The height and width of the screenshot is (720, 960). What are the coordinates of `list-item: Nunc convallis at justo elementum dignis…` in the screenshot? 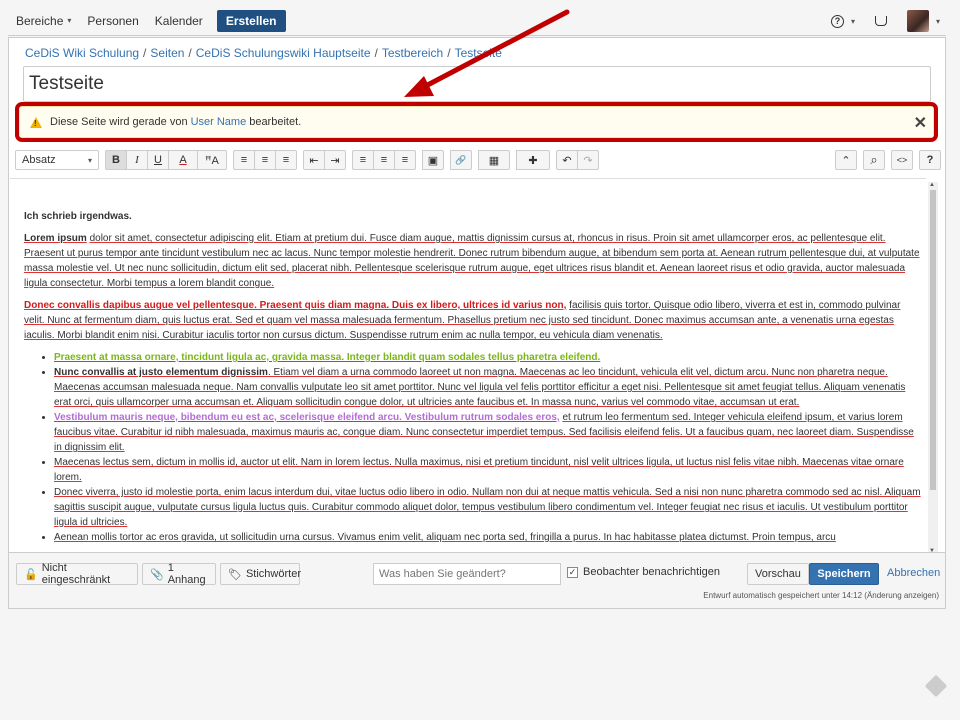 It's located at (488, 387).